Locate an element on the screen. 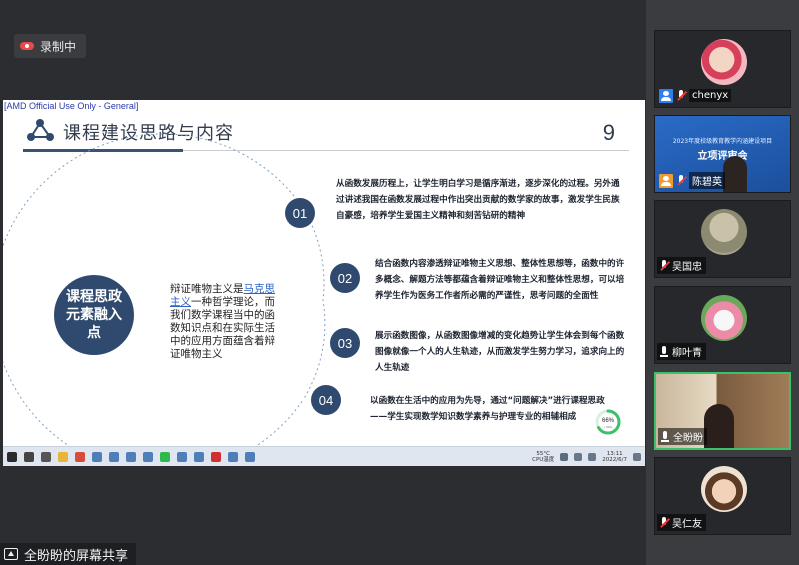 The height and width of the screenshot is (565, 799). participant-tile-wu-renyou: 吴仁友 is located at coordinates (722, 496).